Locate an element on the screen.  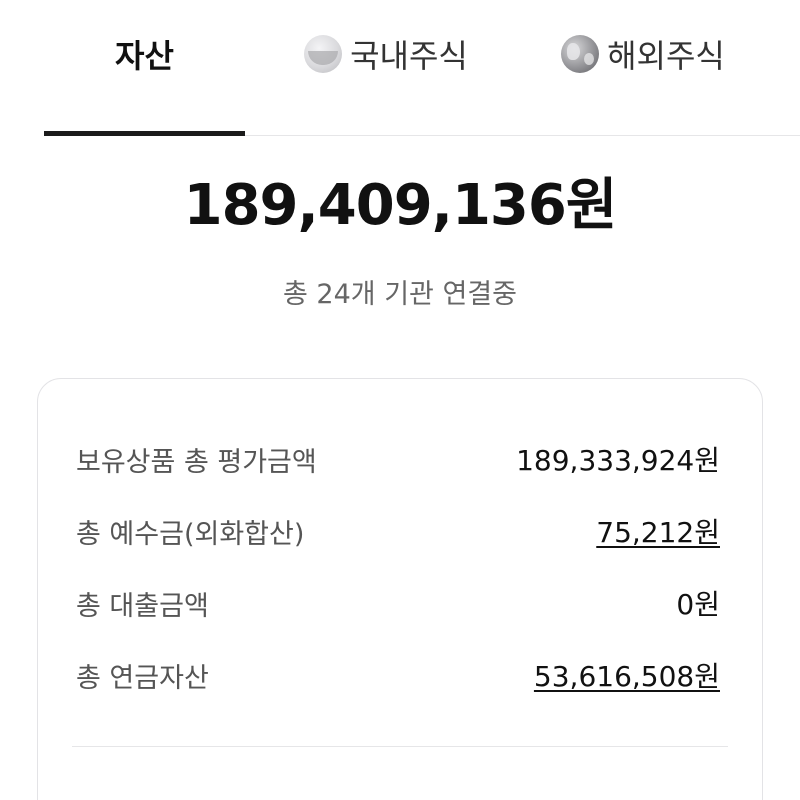
deposits-row: 총 예수금(외화합산) 75,212원 is located at coordinates (398, 531).